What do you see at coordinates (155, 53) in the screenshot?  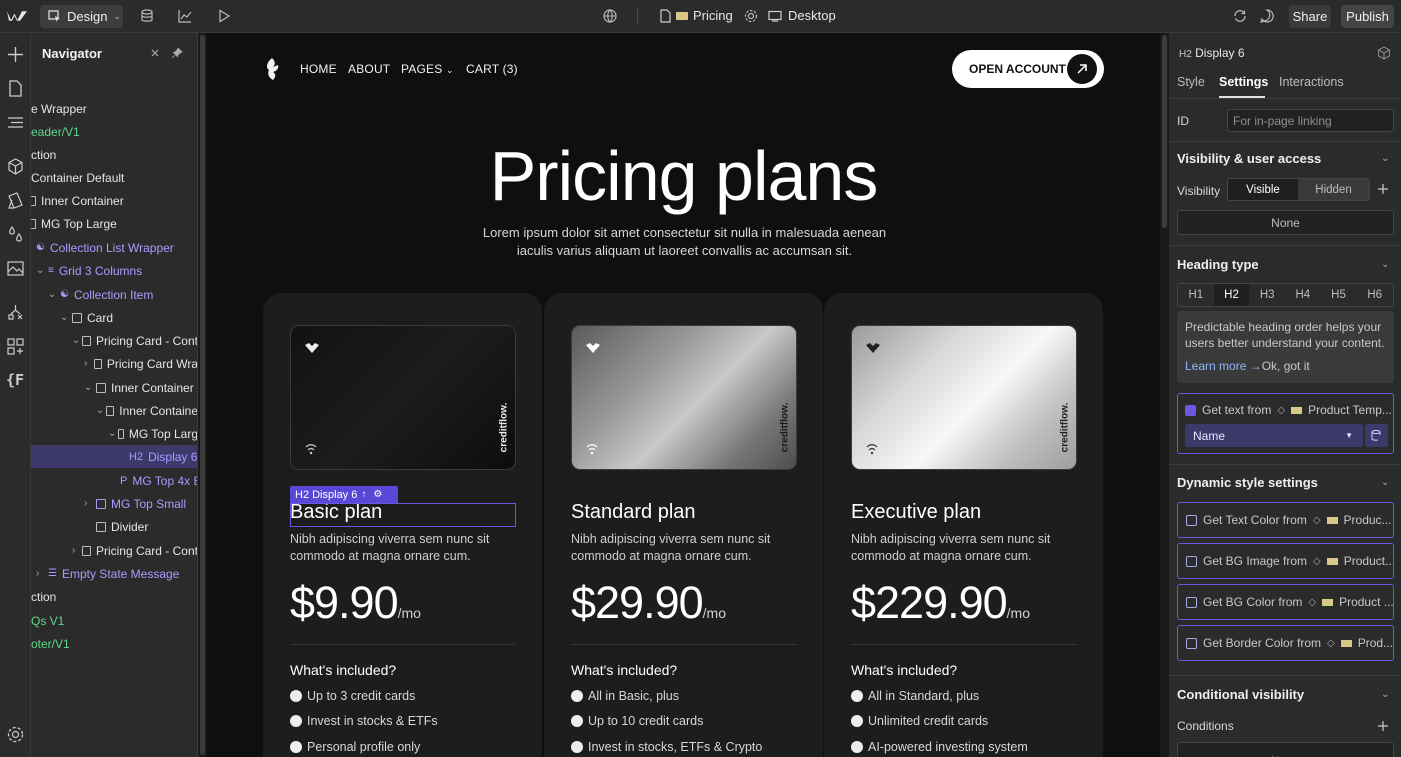 I see `close-icon` at bounding box center [155, 53].